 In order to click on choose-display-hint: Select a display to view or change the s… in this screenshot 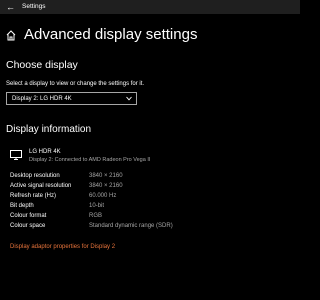, I will do `click(75, 84)`.